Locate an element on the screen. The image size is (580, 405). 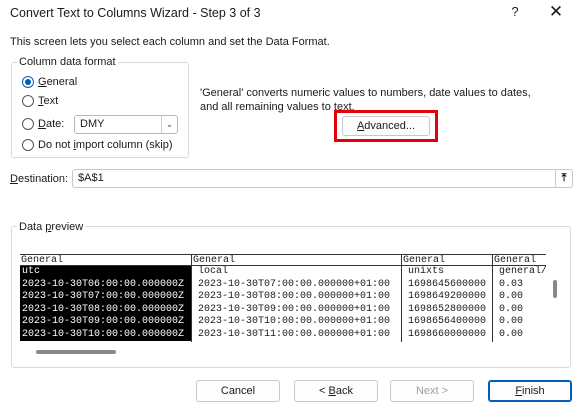
back-button: < Back is located at coordinates (336, 391).